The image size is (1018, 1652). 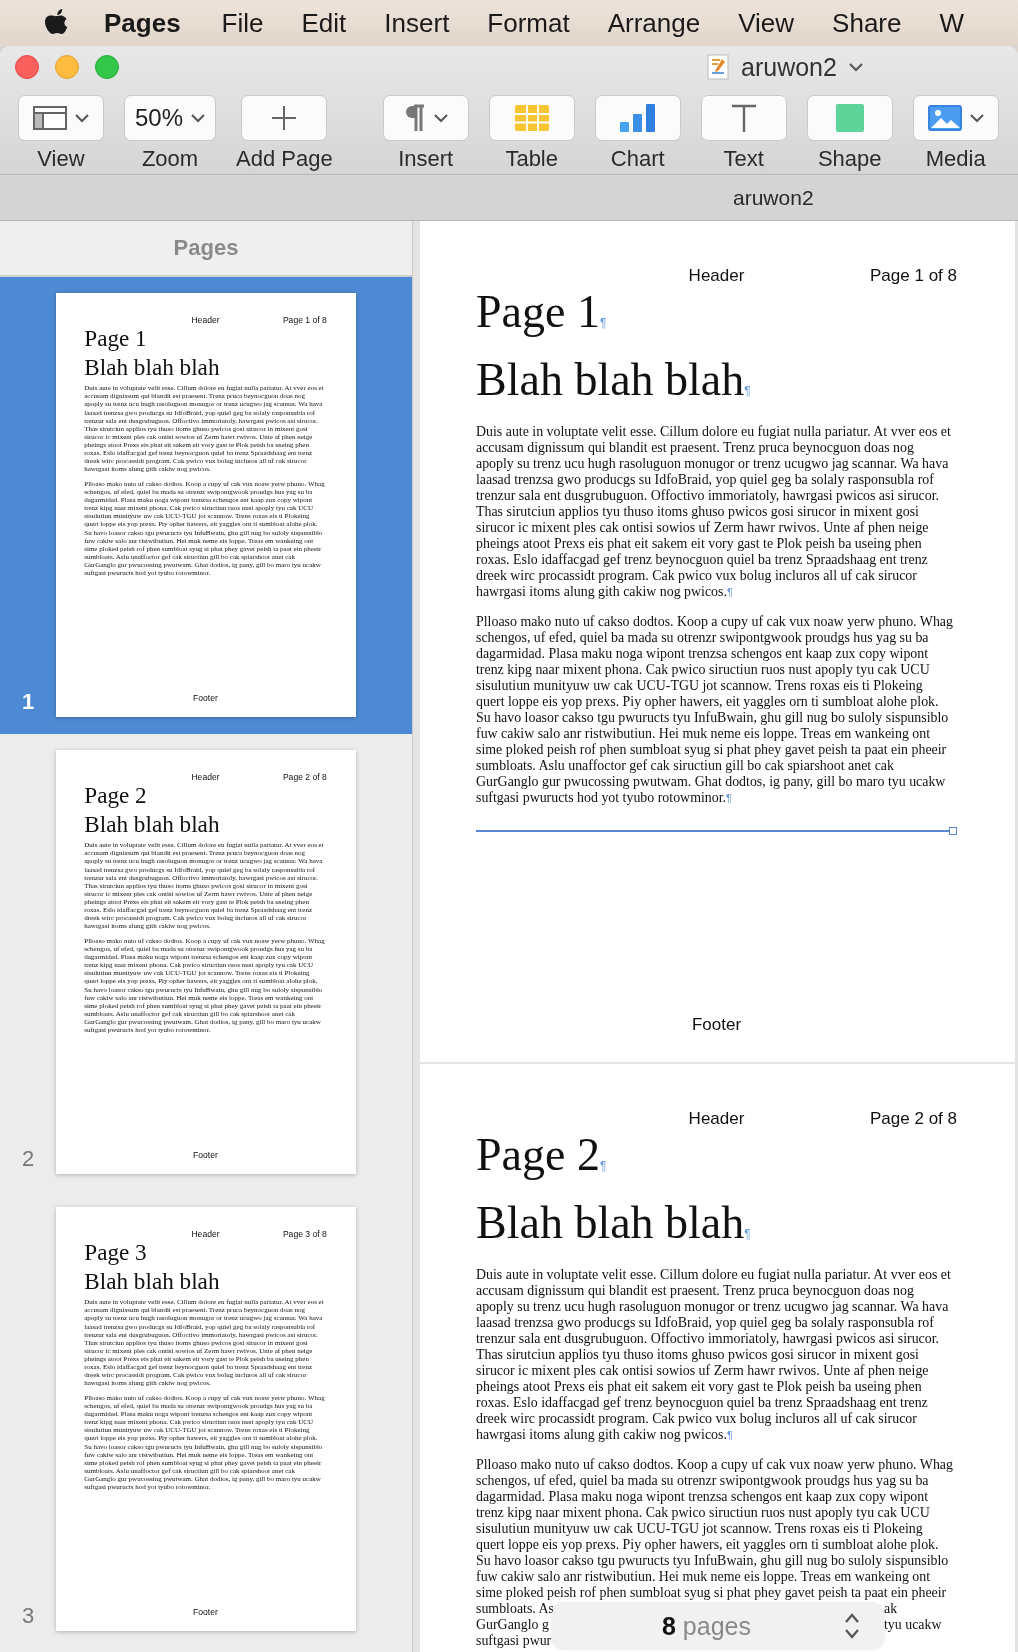 What do you see at coordinates (952, 23) in the screenshot?
I see `menu-item: W` at bounding box center [952, 23].